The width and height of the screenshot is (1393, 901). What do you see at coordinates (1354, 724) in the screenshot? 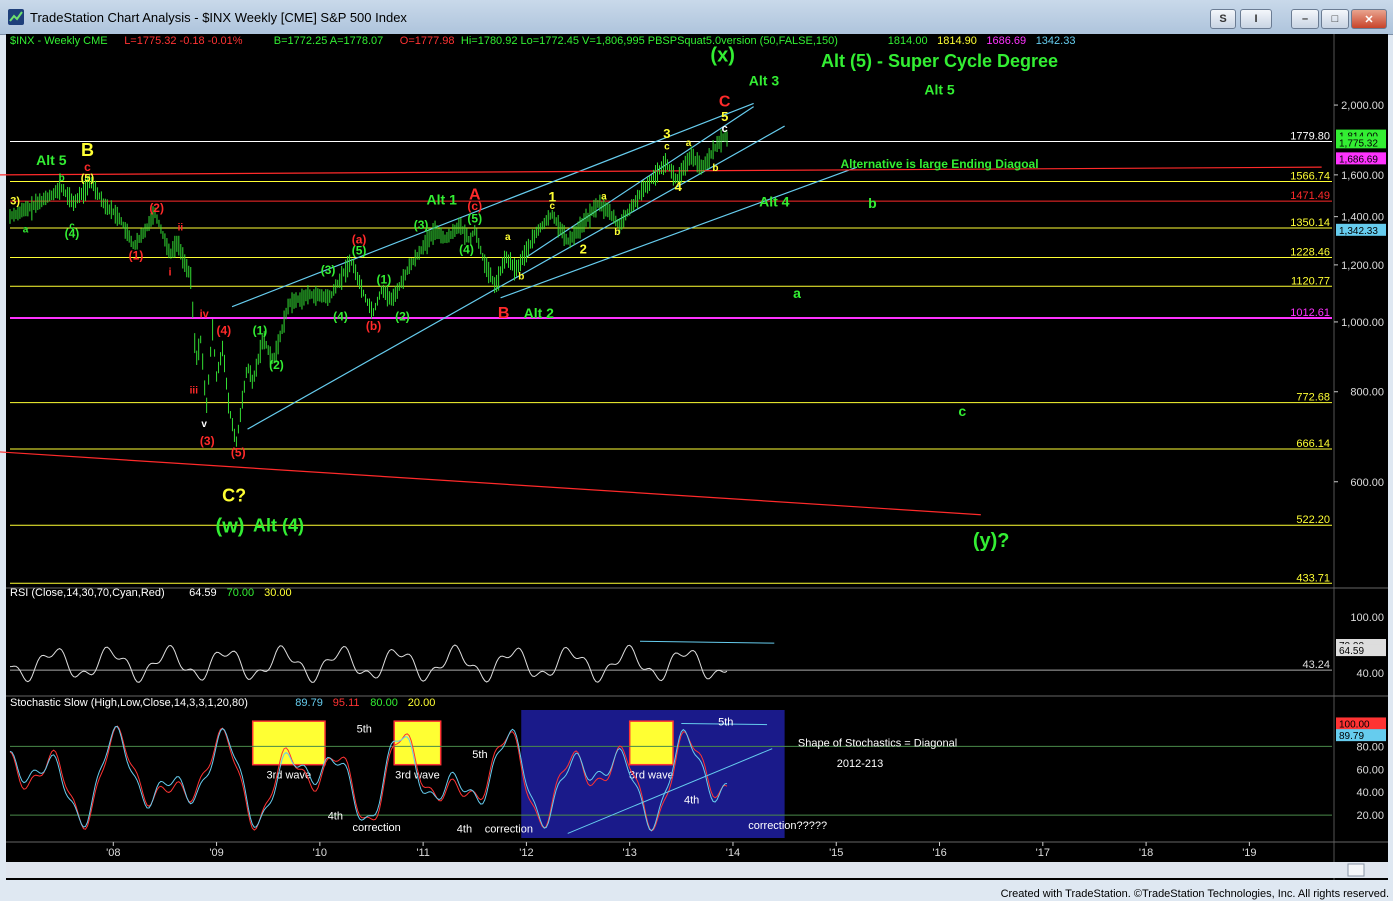
I see `stoch-tag-label: 100.00` at bounding box center [1354, 724].